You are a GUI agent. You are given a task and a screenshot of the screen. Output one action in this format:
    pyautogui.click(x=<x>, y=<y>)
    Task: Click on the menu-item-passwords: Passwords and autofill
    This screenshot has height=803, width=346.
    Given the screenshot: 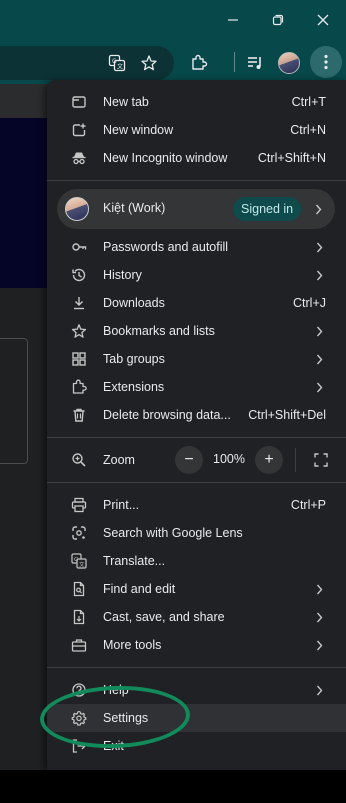 What is the action you would take?
    pyautogui.click(x=196, y=247)
    